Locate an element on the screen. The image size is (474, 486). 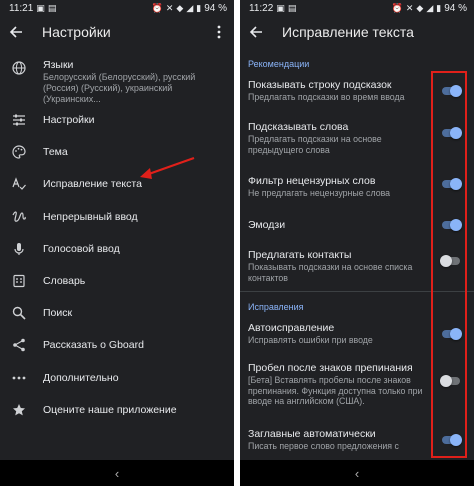
palette-icon is located at coordinates (19, 152).